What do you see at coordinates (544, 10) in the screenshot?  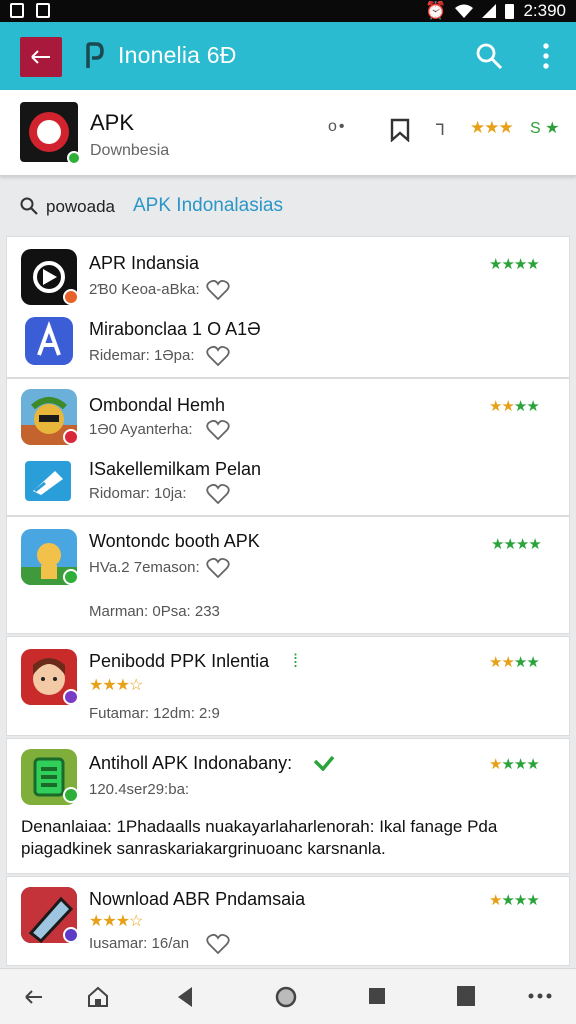 I see `clock-time: 2:390` at bounding box center [544, 10].